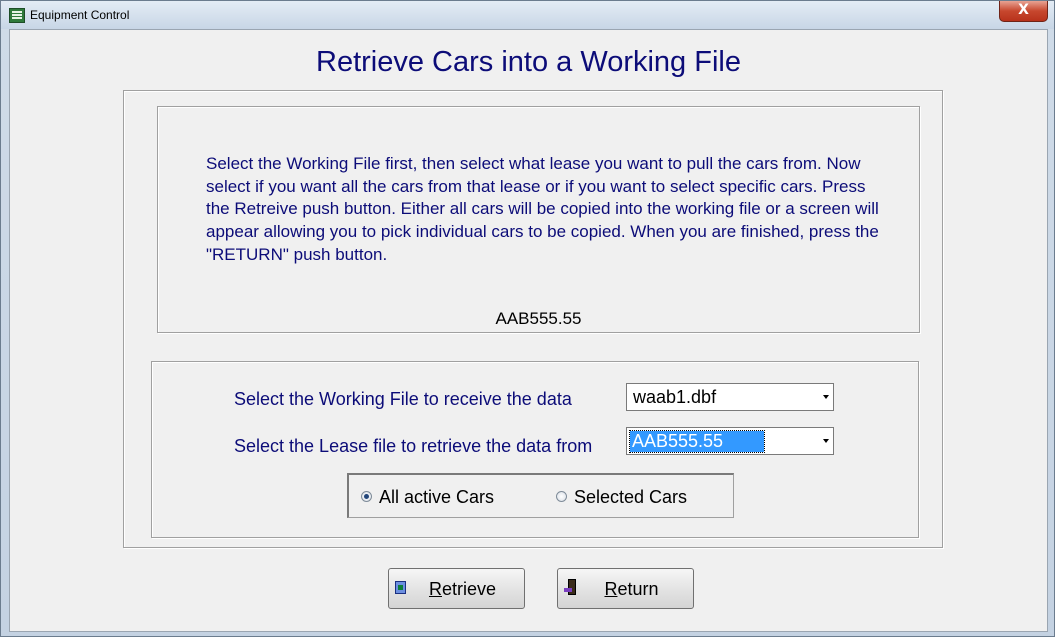 This screenshot has width=1055, height=637. What do you see at coordinates (469, 589) in the screenshot?
I see `retrieve-label-text: etrieve` at bounding box center [469, 589].